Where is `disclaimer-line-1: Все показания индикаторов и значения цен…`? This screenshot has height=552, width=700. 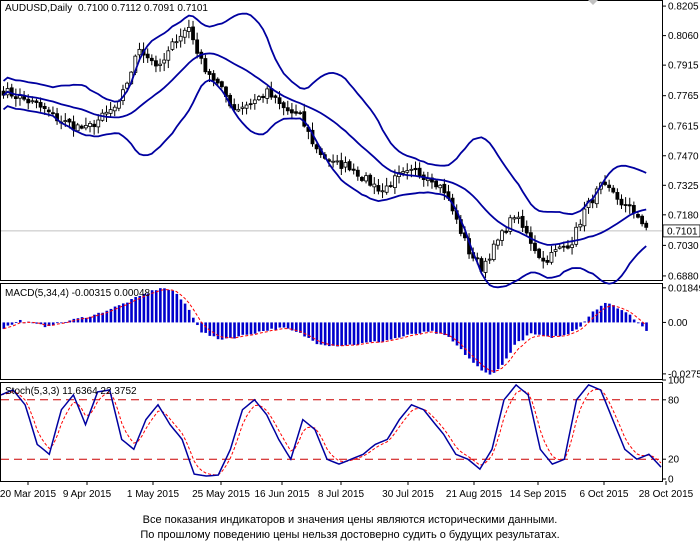 disclaimer-line-1: Все показания индикаторов и значения цен… is located at coordinates (350, 520).